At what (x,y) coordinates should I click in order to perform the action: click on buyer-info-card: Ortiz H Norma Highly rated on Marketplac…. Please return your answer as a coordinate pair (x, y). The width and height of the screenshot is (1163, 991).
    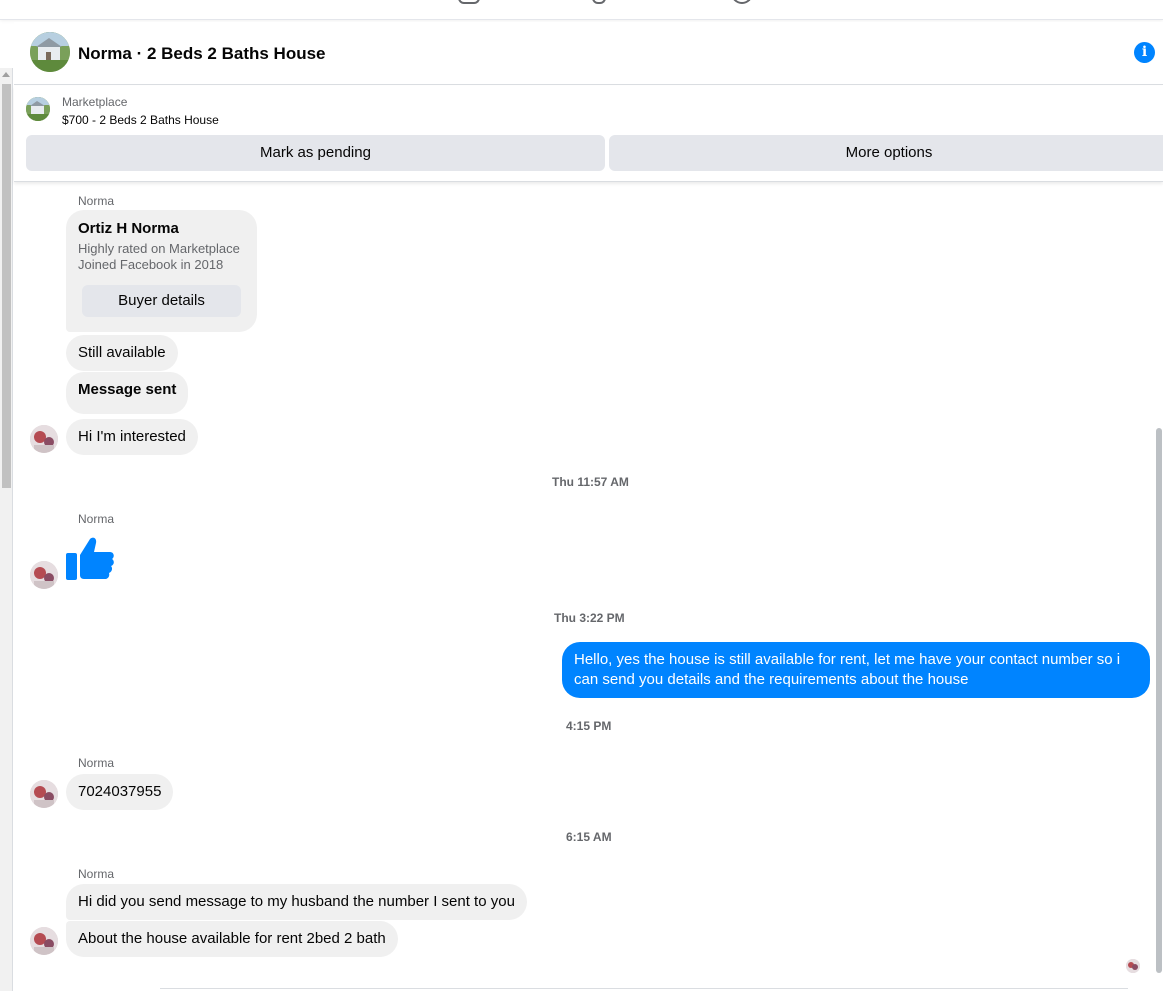
    Looking at the image, I should click on (161, 271).